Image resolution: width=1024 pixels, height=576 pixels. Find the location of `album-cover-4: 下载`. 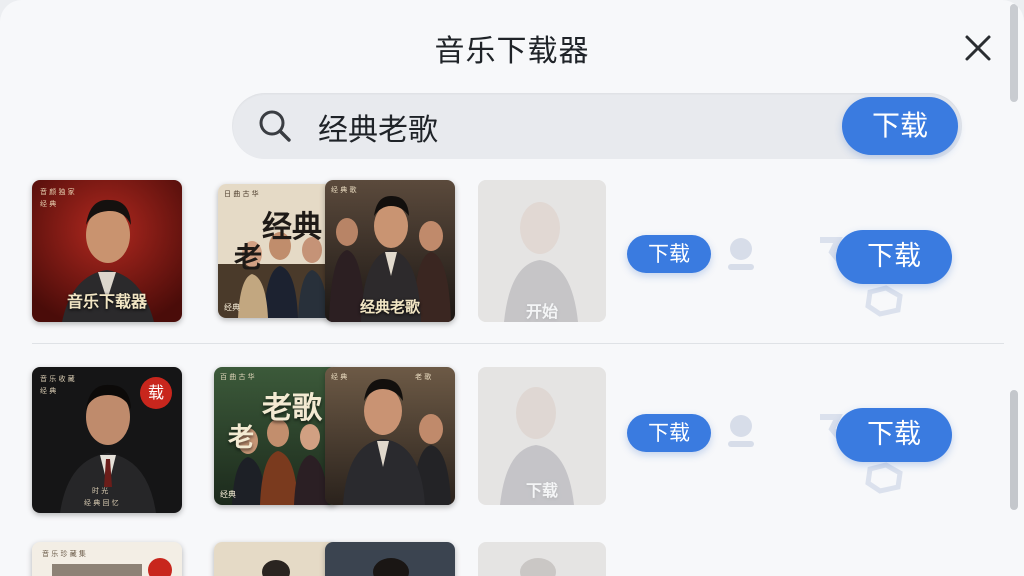

album-cover-4: 下载 is located at coordinates (542, 436).